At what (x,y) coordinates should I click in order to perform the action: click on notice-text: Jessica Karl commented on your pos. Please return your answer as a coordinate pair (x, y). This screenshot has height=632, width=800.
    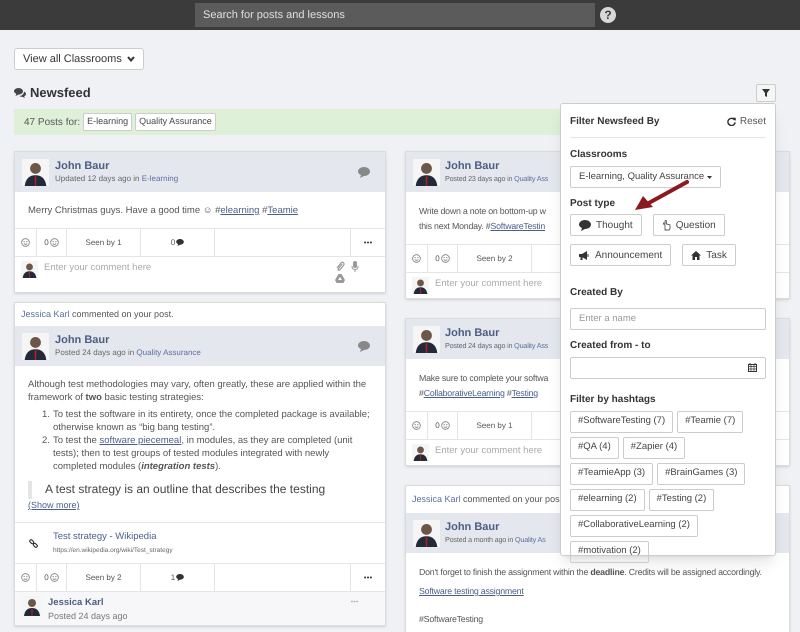
    Looking at the image, I should click on (486, 499).